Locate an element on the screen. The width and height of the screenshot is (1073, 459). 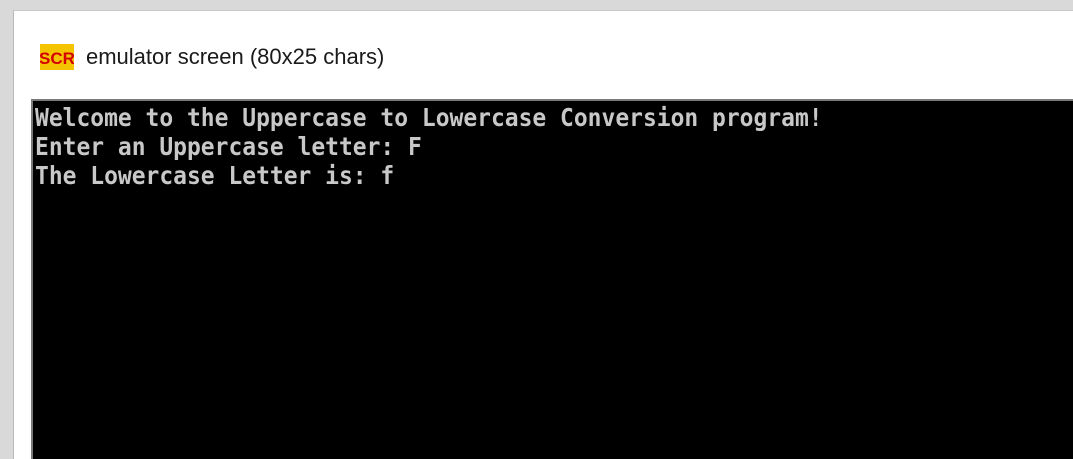
svg-text: SCR is located at coordinates (57, 58).